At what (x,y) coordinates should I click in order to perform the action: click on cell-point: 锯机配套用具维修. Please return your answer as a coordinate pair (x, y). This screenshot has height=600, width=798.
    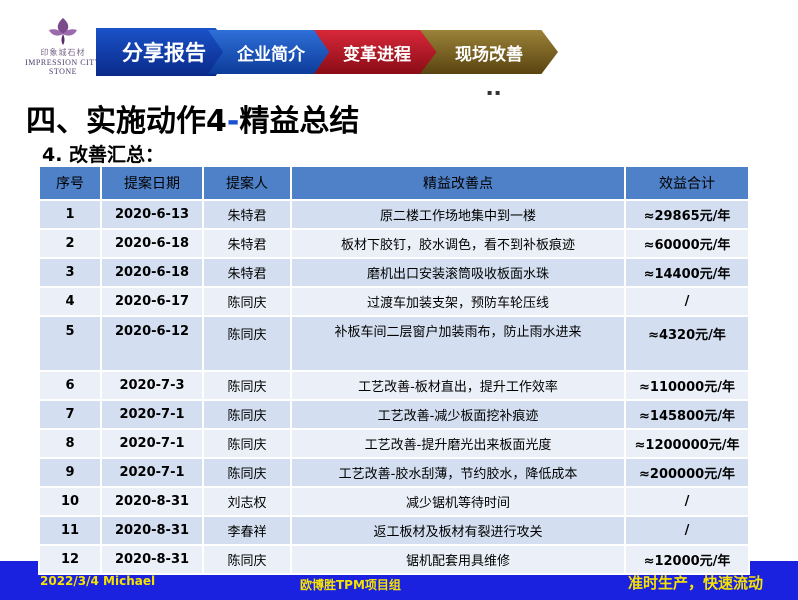
    Looking at the image, I should click on (458, 559).